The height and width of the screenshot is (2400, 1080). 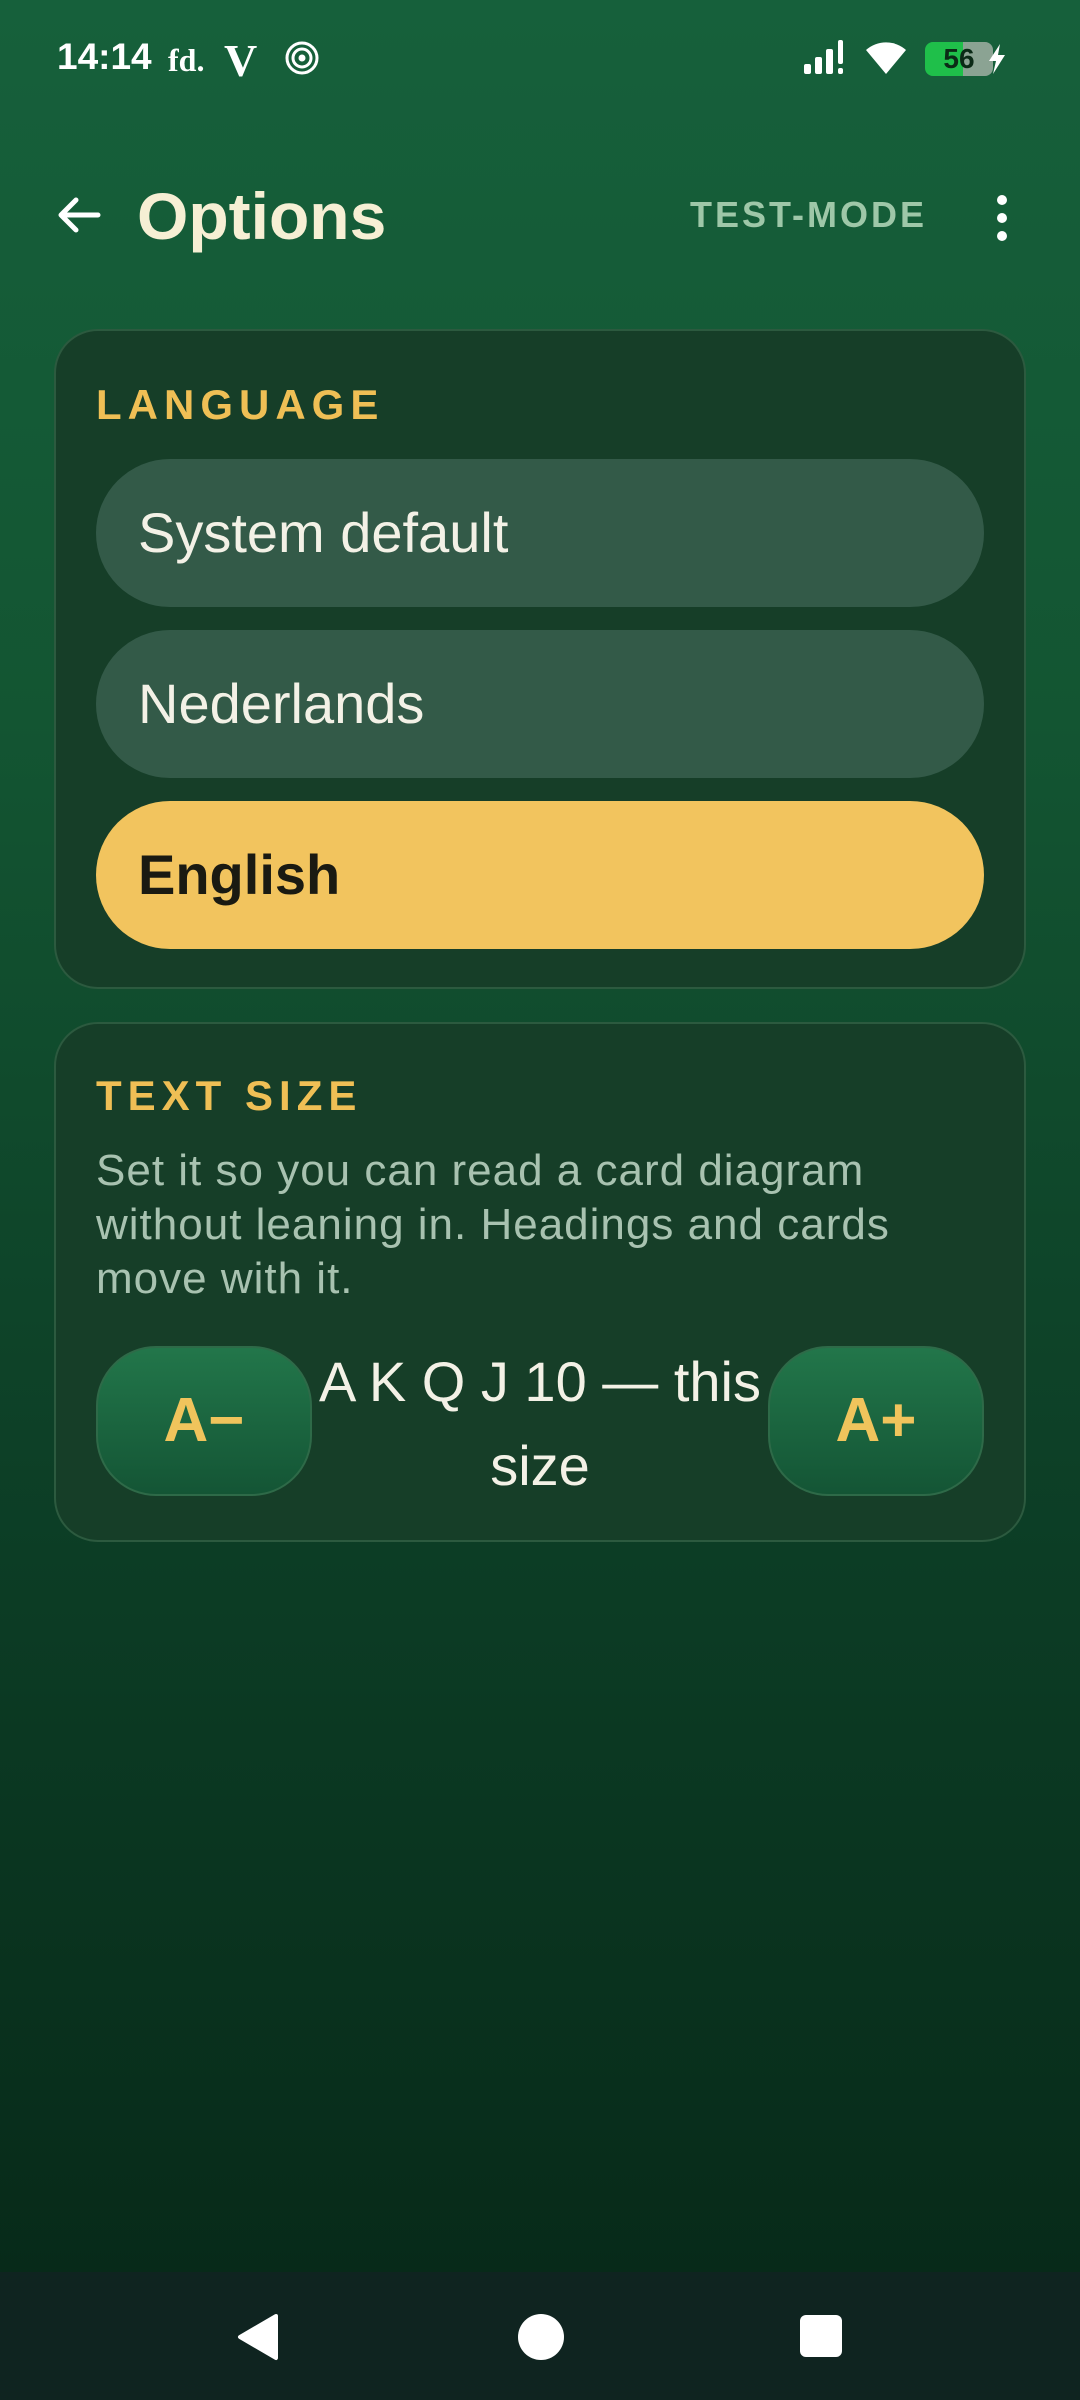 What do you see at coordinates (302, 58) in the screenshot?
I see `spiral-icon` at bounding box center [302, 58].